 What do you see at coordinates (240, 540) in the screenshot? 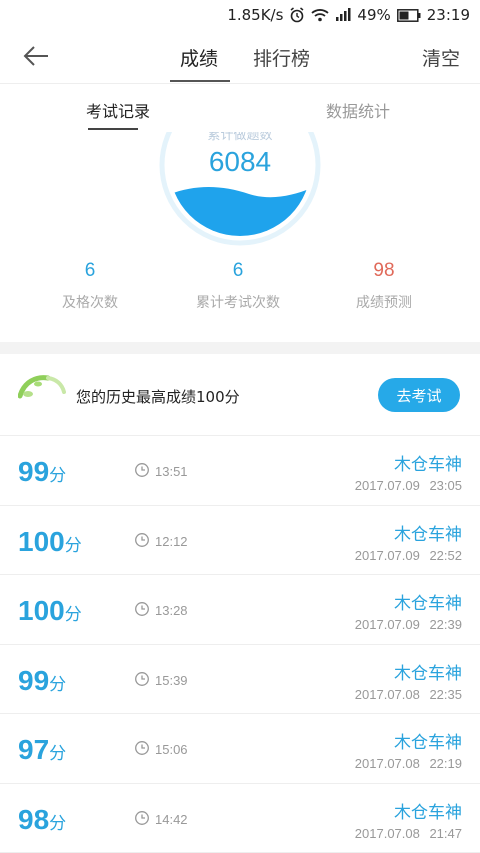
I see `record-row: 100分 12:12 木仓车神 2017.07.09 22:52` at bounding box center [240, 540].